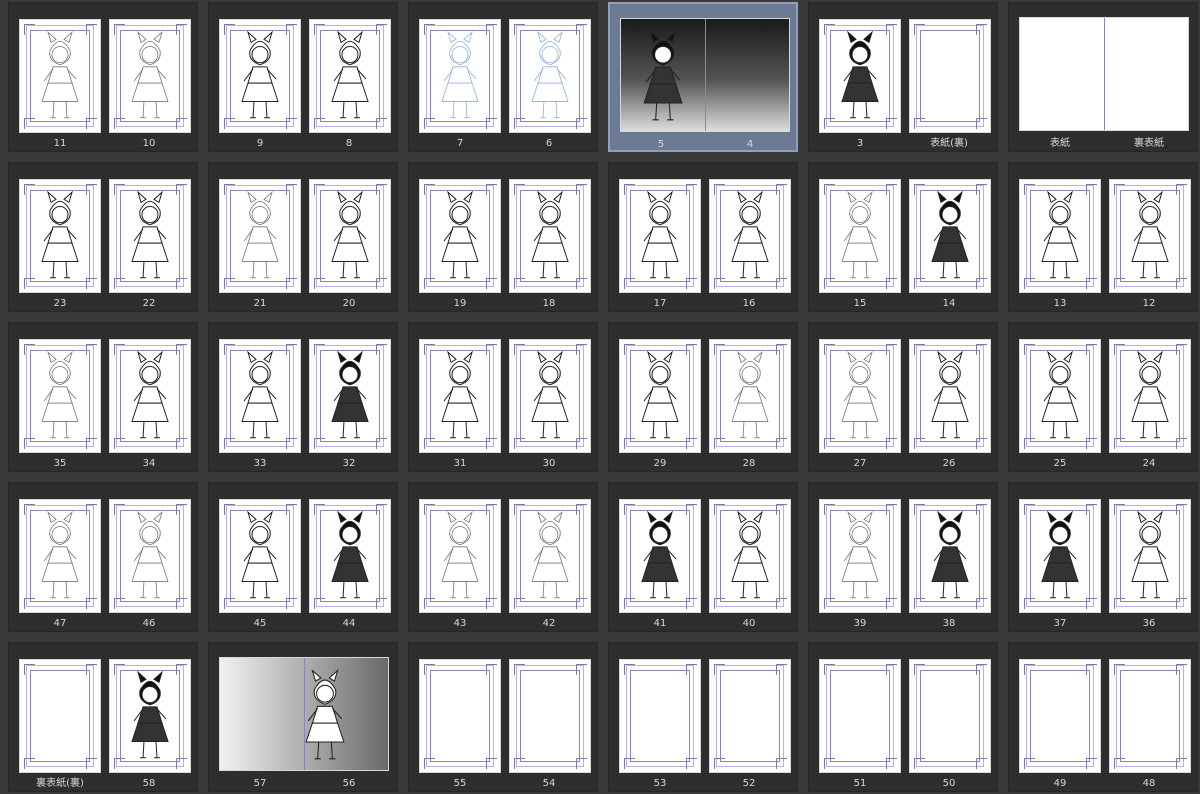 The width and height of the screenshot is (1200, 794). Describe the element at coordinates (903, 717) in the screenshot. I see `spread-tile: 51 50` at that location.